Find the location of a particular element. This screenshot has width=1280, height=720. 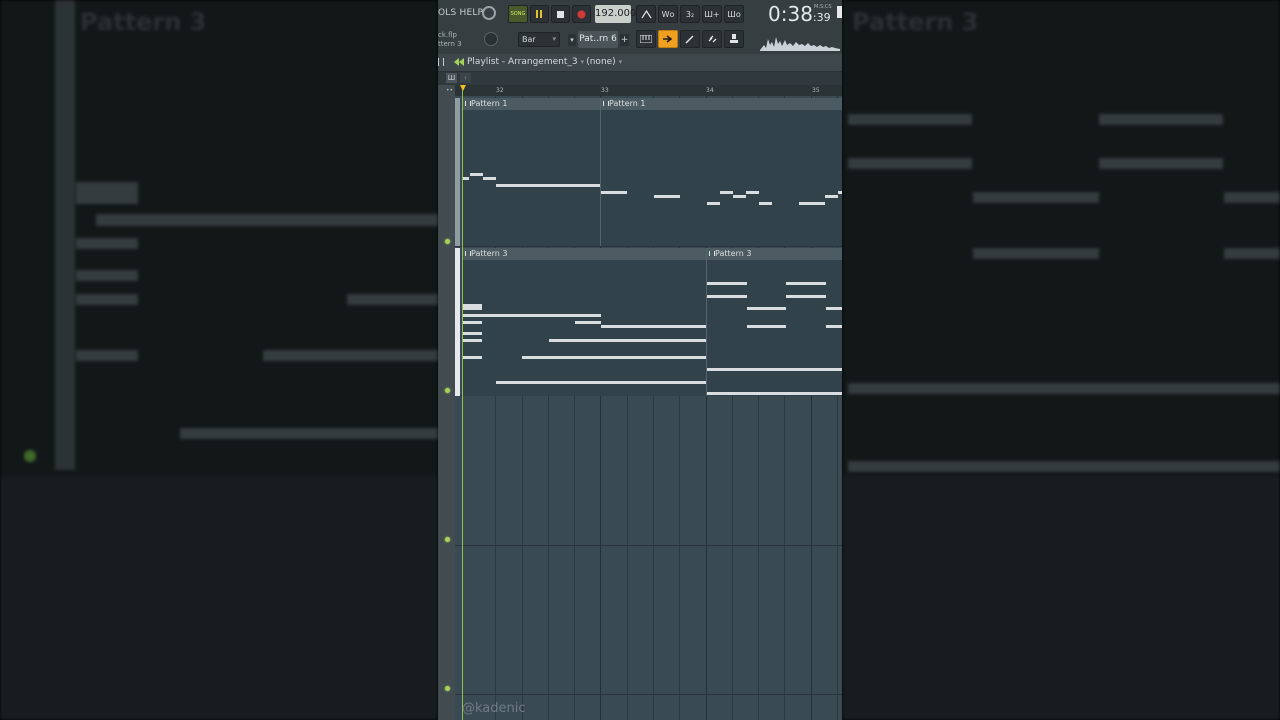

blend-icon: Шᴏ is located at coordinates (734, 14).